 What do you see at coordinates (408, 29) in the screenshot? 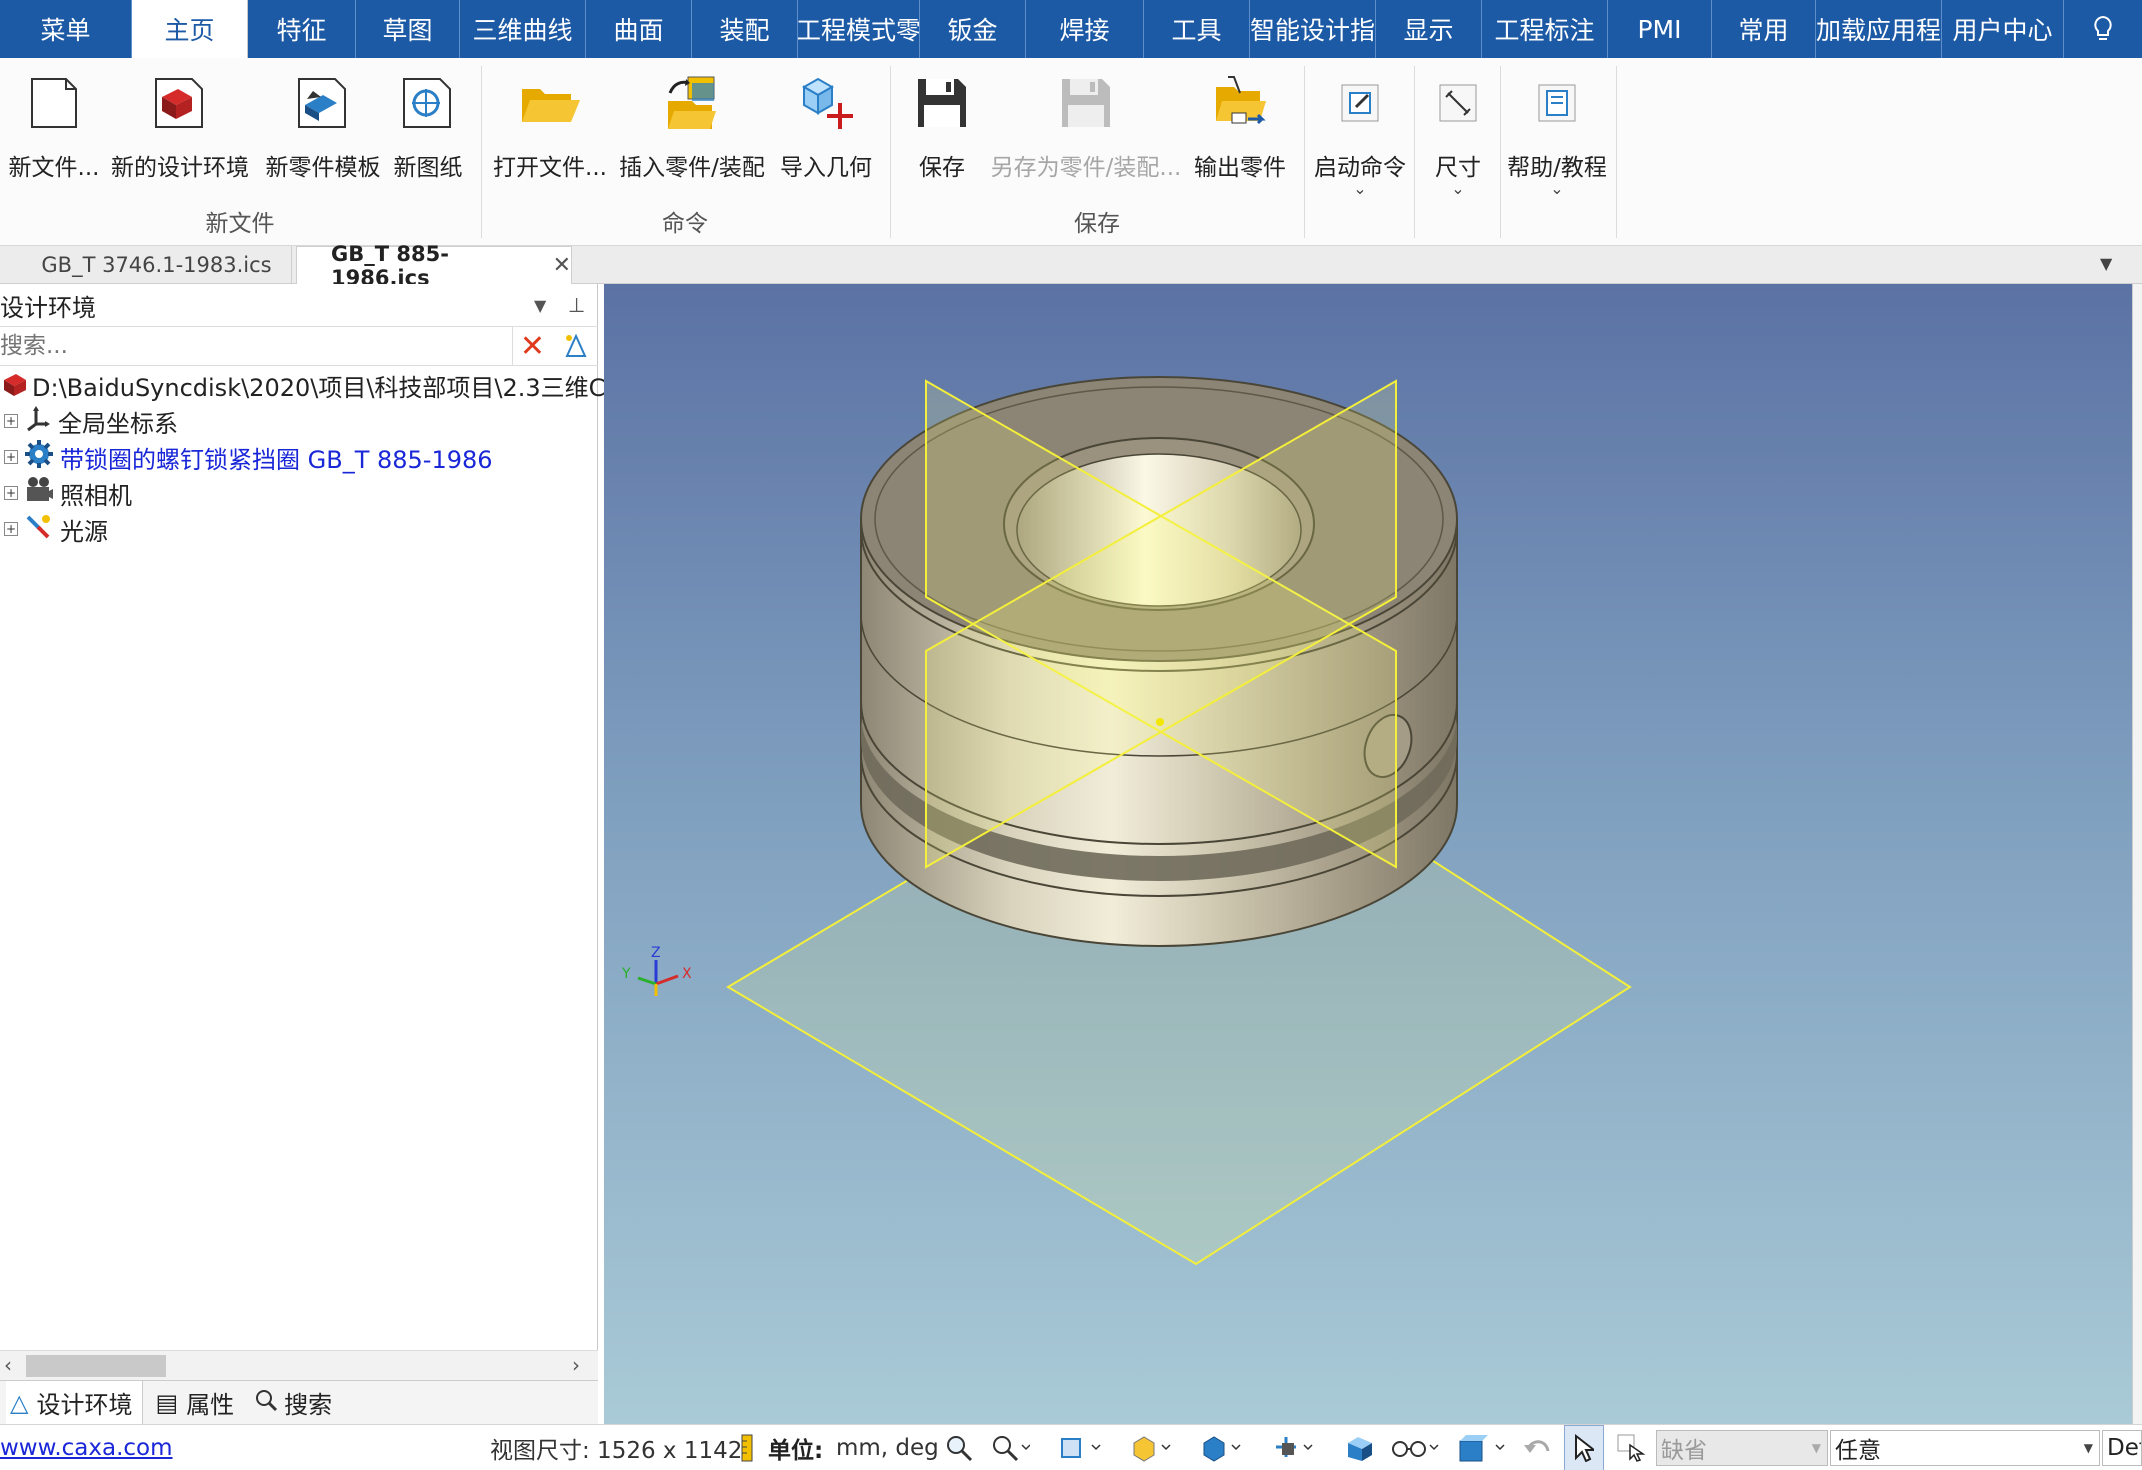
I see `tab-sketch: 草图` at bounding box center [408, 29].